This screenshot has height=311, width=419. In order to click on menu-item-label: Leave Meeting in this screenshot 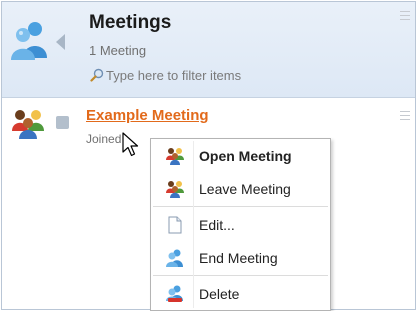, I will do `click(245, 188)`.